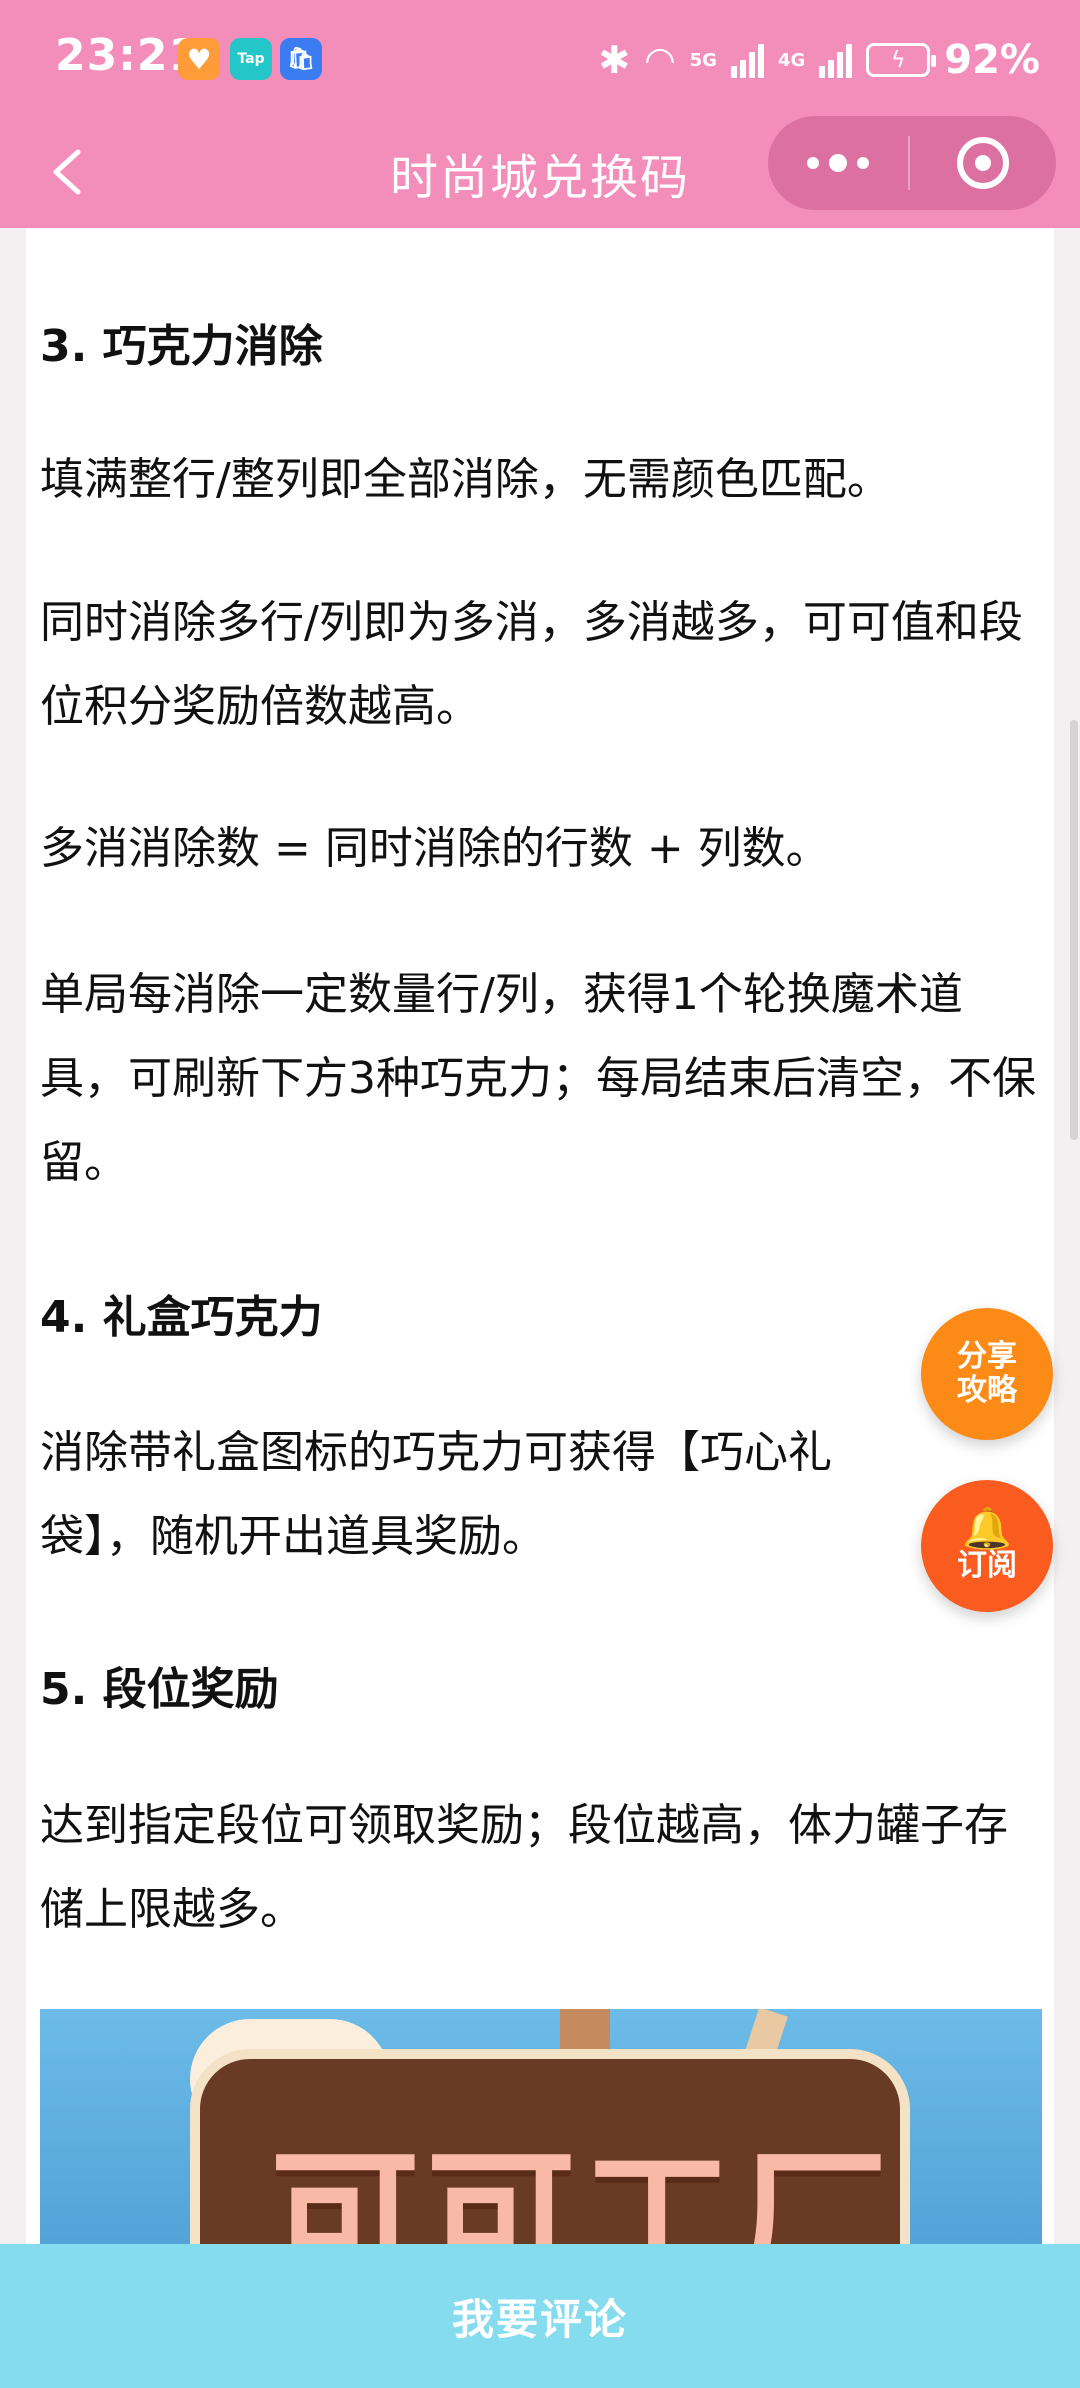 The image size is (1080, 2388). What do you see at coordinates (987, 1565) in the screenshot?
I see `subscribe-label: 订阅` at bounding box center [987, 1565].